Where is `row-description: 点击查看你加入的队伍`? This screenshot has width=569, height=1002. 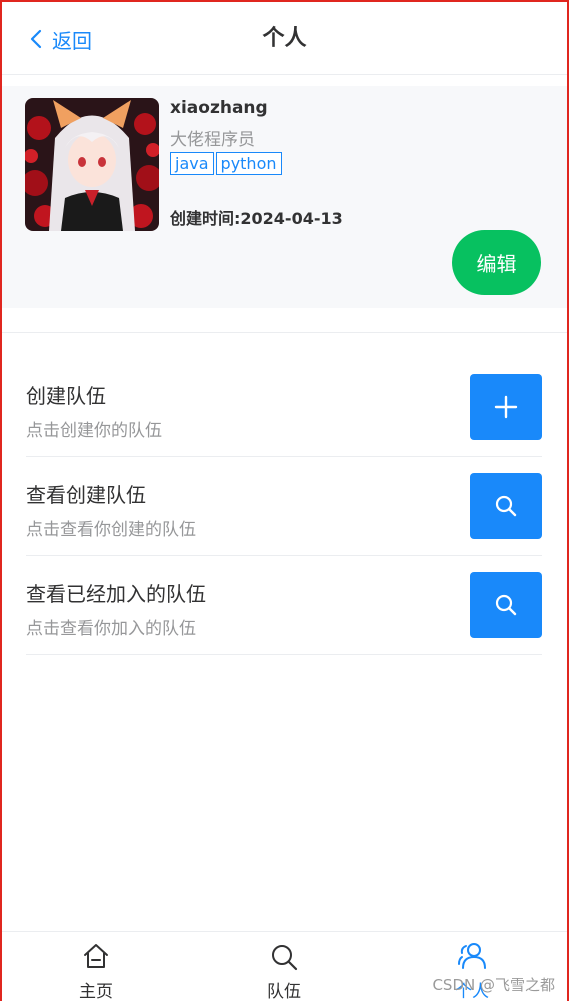 row-description: 点击查看你加入的队伍 is located at coordinates (111, 629).